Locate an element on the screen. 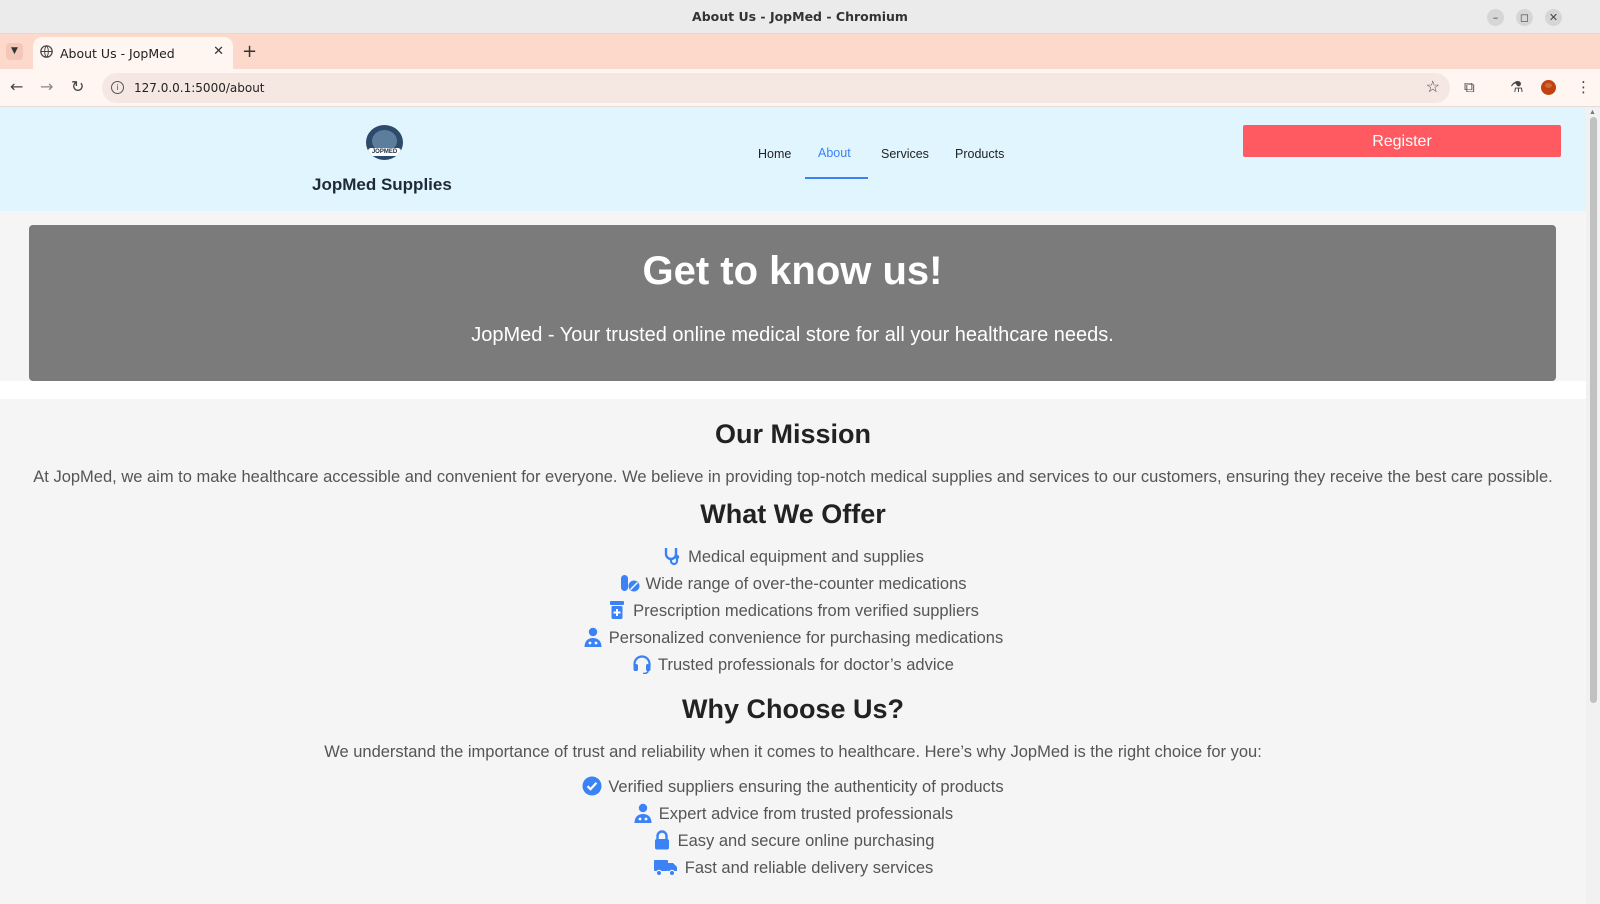 The height and width of the screenshot is (904, 1600). globe-icon is located at coordinates (46, 51).